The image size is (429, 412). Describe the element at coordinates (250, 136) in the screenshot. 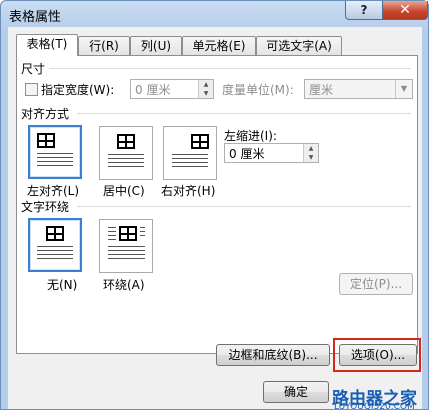

I see `indent-from-left-label: 左缩进(I):` at that location.